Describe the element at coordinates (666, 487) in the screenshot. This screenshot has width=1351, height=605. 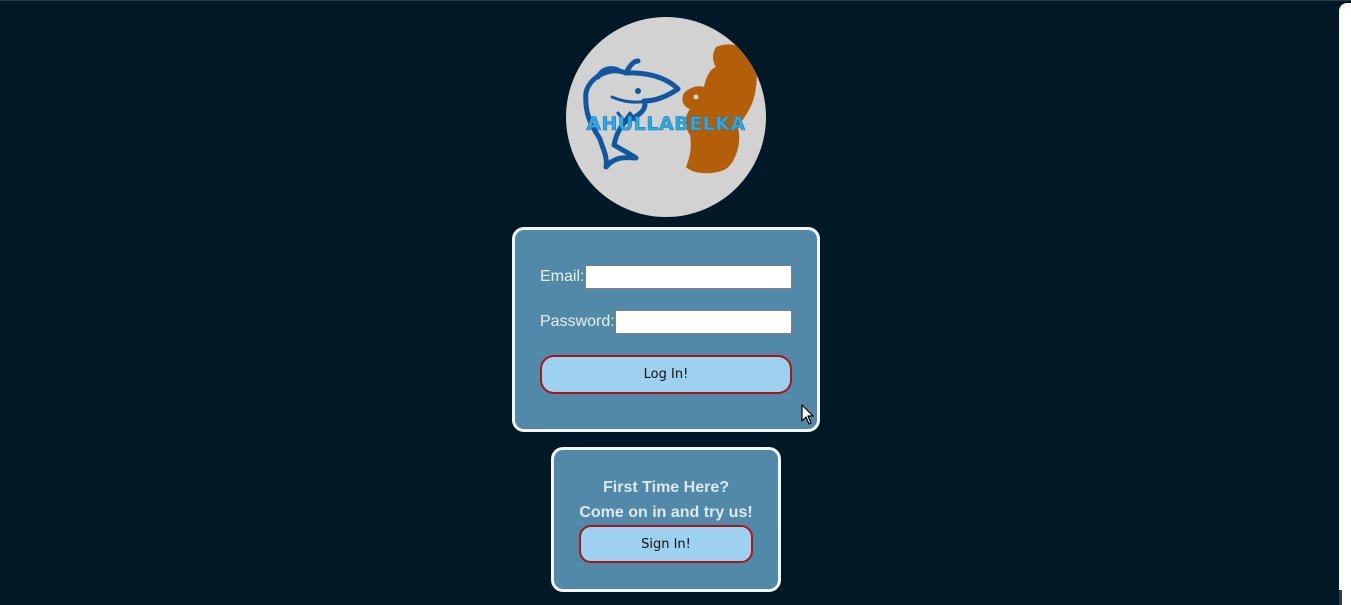
I see `signup-heading: First Time Here?` at that location.